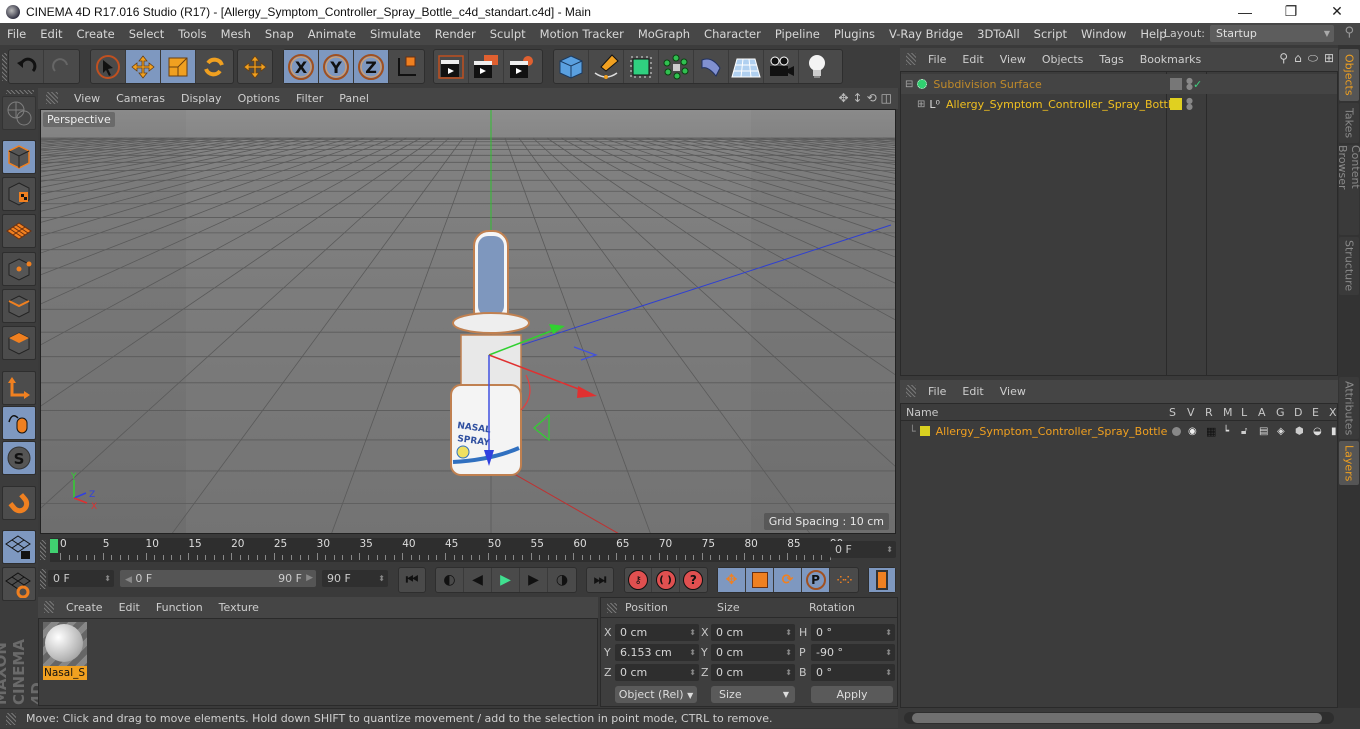 The height and width of the screenshot is (729, 1360). I want to click on record-key-icon: ⚷, so click(639, 580).